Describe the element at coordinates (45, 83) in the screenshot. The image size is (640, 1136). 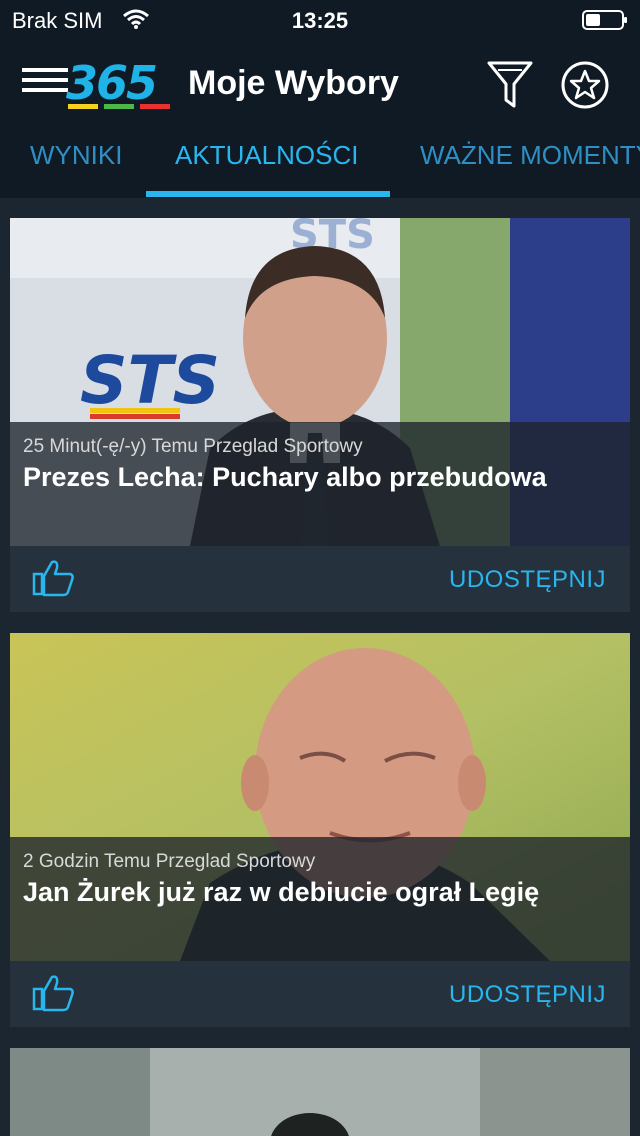
I see `hamburger-menu-icon` at that location.